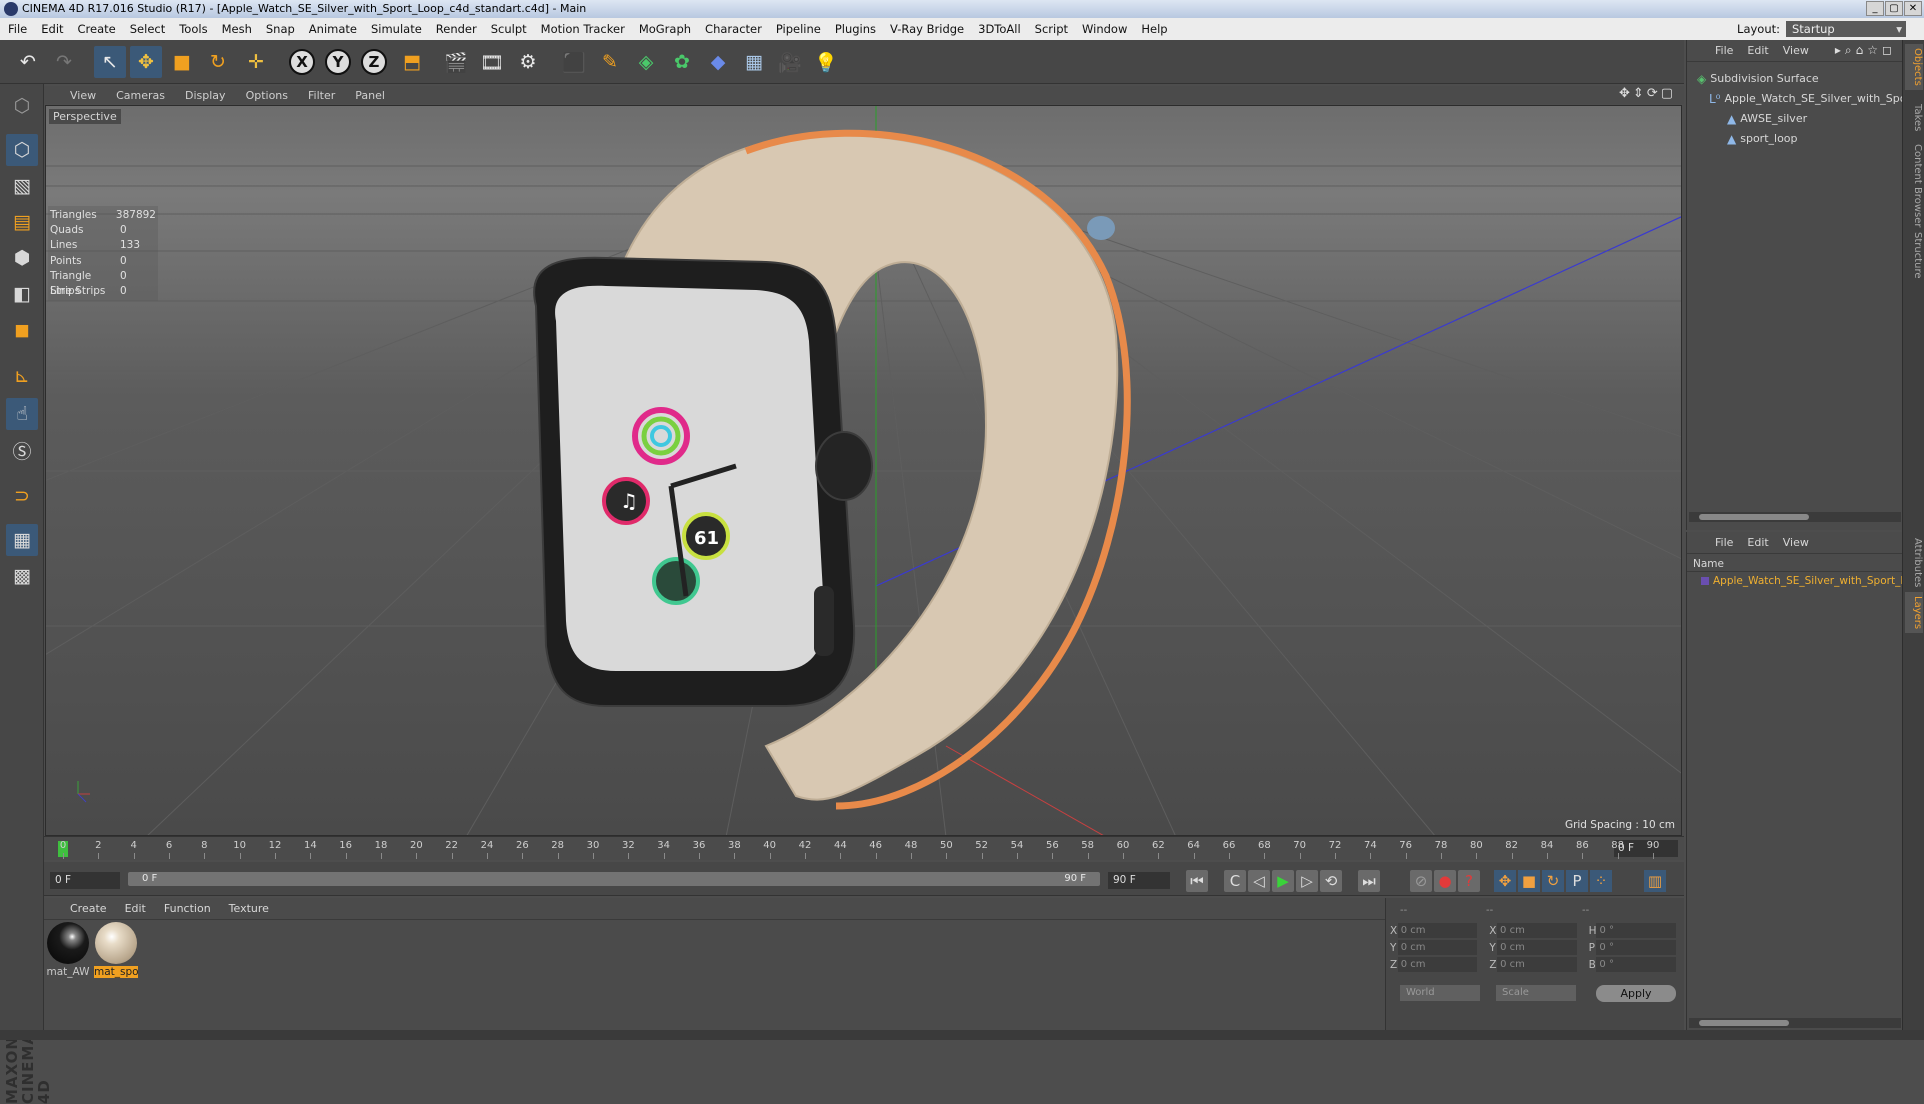 The width and height of the screenshot is (1924, 1104). What do you see at coordinates (374, 62) in the screenshot?
I see `z-axis-lock-button: Z` at bounding box center [374, 62].